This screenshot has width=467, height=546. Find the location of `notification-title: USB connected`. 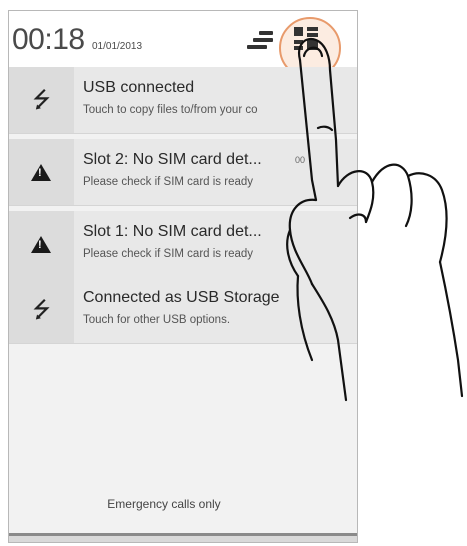

notification-title: USB connected is located at coordinates (139, 87).